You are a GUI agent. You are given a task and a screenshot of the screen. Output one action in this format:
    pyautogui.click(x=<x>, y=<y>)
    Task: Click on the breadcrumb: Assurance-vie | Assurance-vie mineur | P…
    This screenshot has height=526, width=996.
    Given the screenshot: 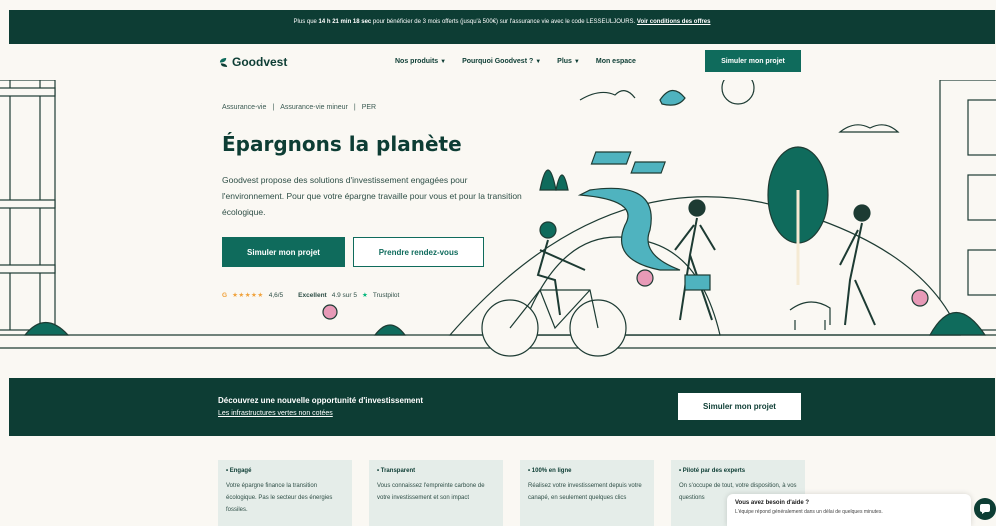 What is the action you would take?
    pyautogui.click(x=299, y=107)
    